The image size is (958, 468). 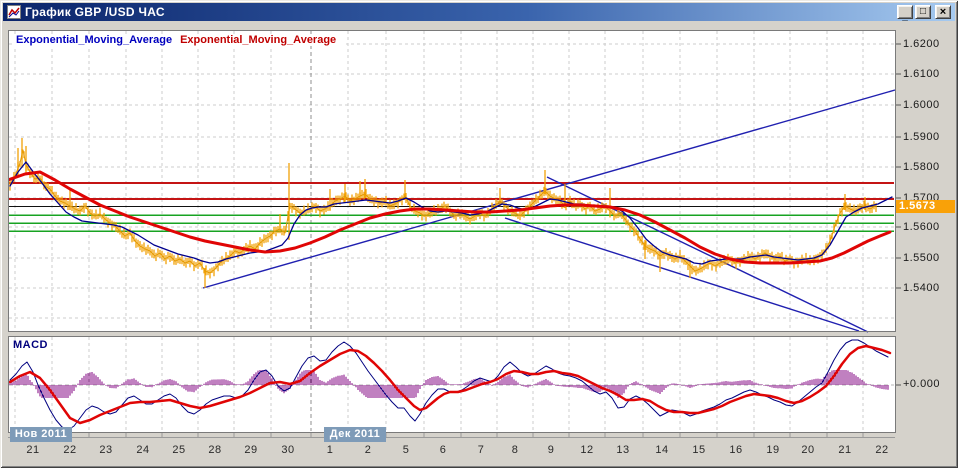 I want to click on legend-ema-slow: Exponential_Moving_Average, so click(x=258, y=40).